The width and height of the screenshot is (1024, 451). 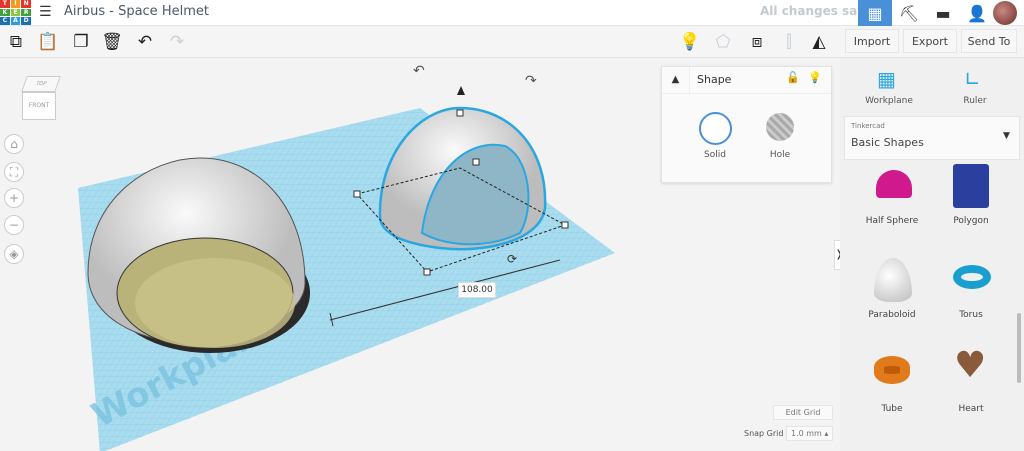 I want to click on paste-icon: 📋, so click(x=48, y=42).